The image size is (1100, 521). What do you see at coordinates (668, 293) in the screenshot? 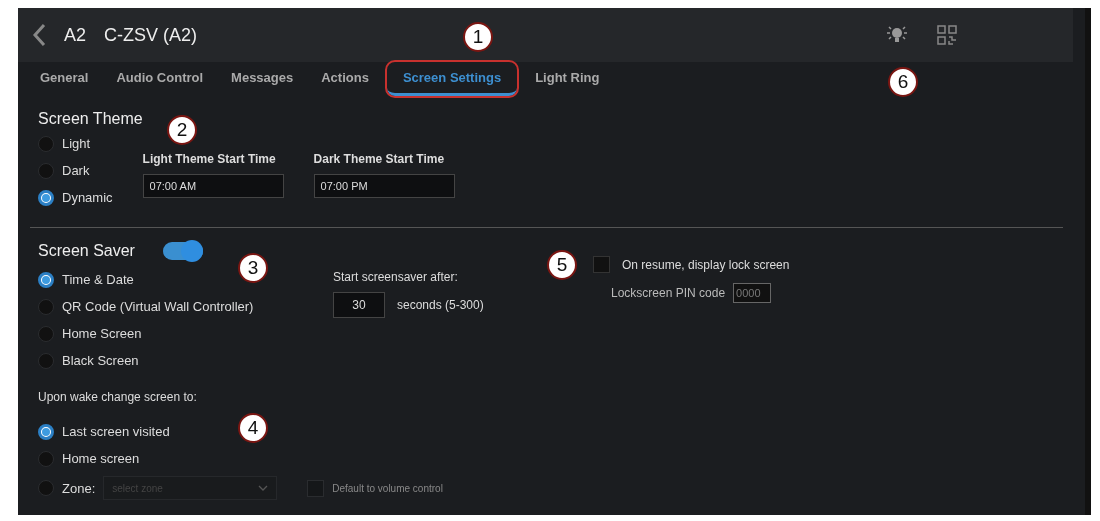
I see `pin-label: Lockscreen PIN code` at bounding box center [668, 293].